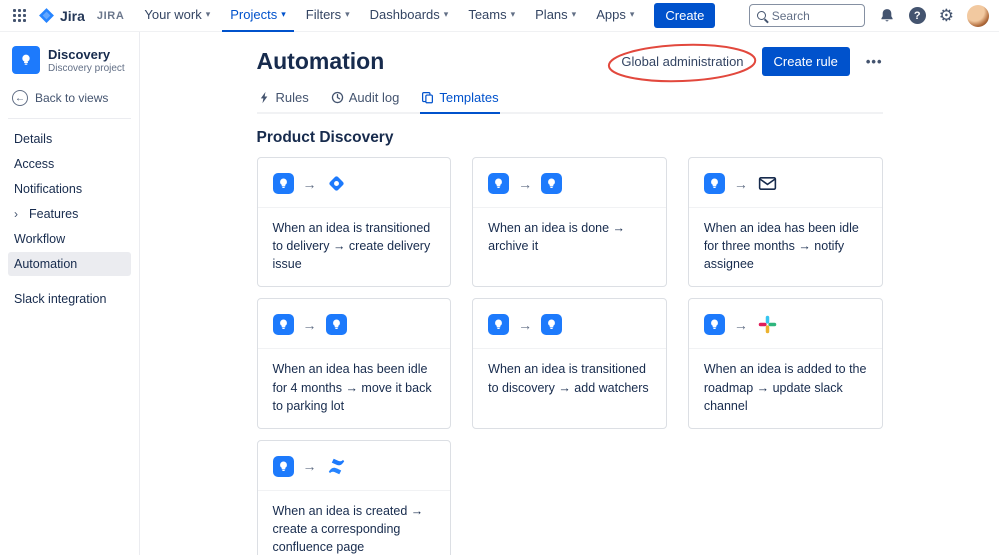 This screenshot has height=556, width=999. What do you see at coordinates (69, 164) in the screenshot?
I see `sidebar-item-access: Access` at bounding box center [69, 164].